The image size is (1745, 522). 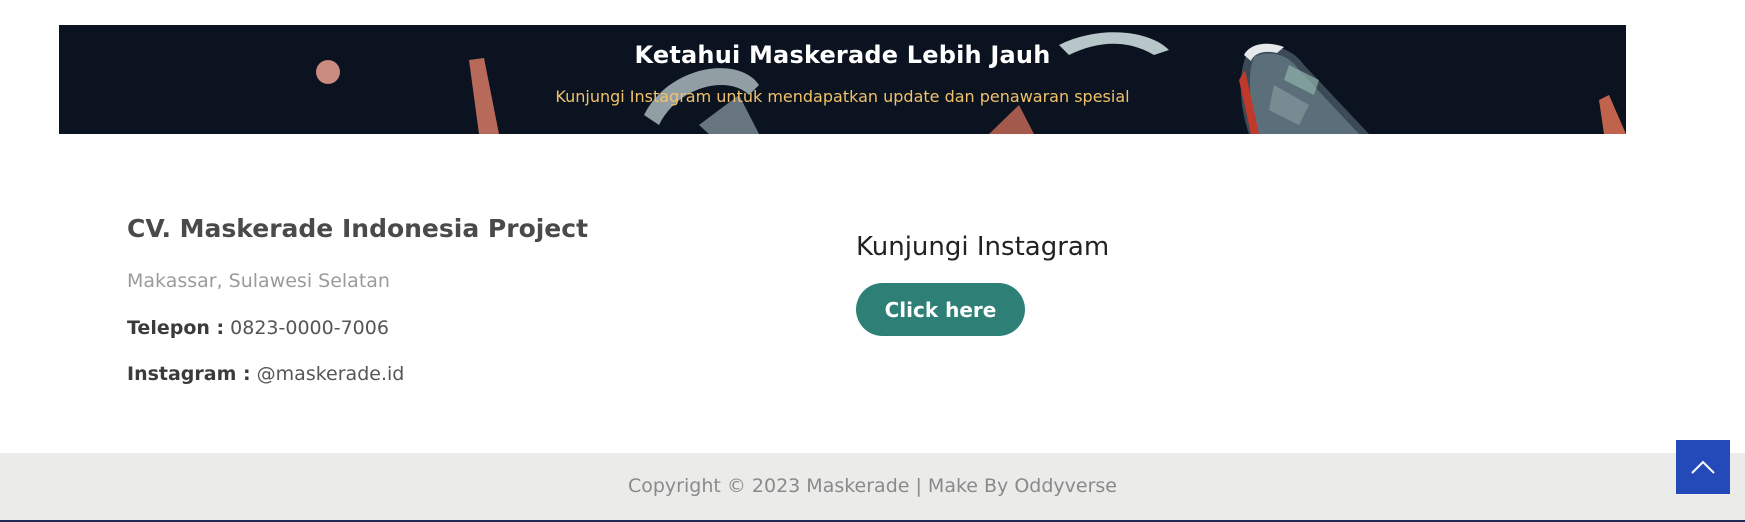 I want to click on company-name: CV. Maskerade Indonesia Project, so click(x=358, y=228).